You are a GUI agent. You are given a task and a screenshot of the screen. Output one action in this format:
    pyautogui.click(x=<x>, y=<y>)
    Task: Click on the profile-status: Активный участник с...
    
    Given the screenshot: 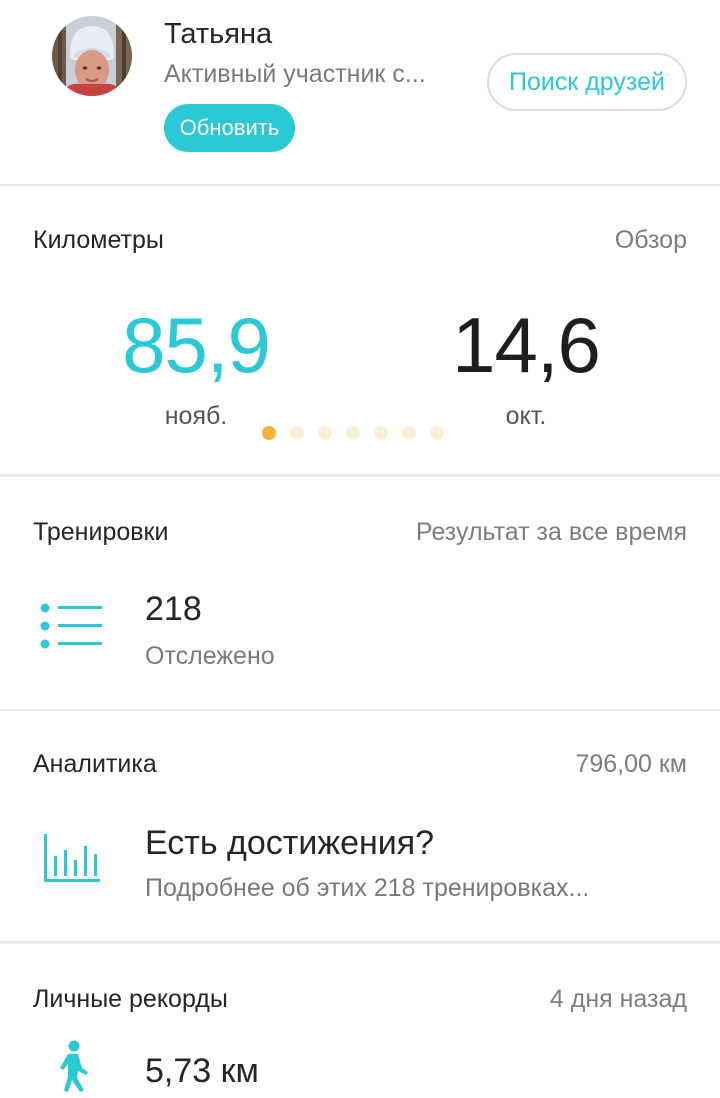 What is the action you would take?
    pyautogui.click(x=295, y=74)
    